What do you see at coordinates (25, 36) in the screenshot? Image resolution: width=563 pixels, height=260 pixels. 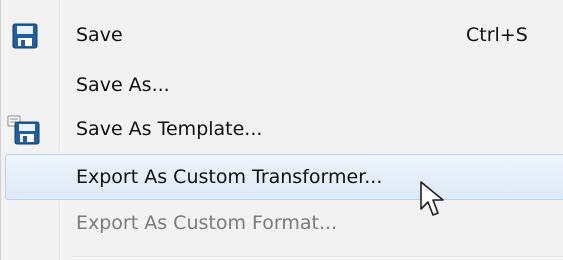 I see `floppy-disk-icon` at bounding box center [25, 36].